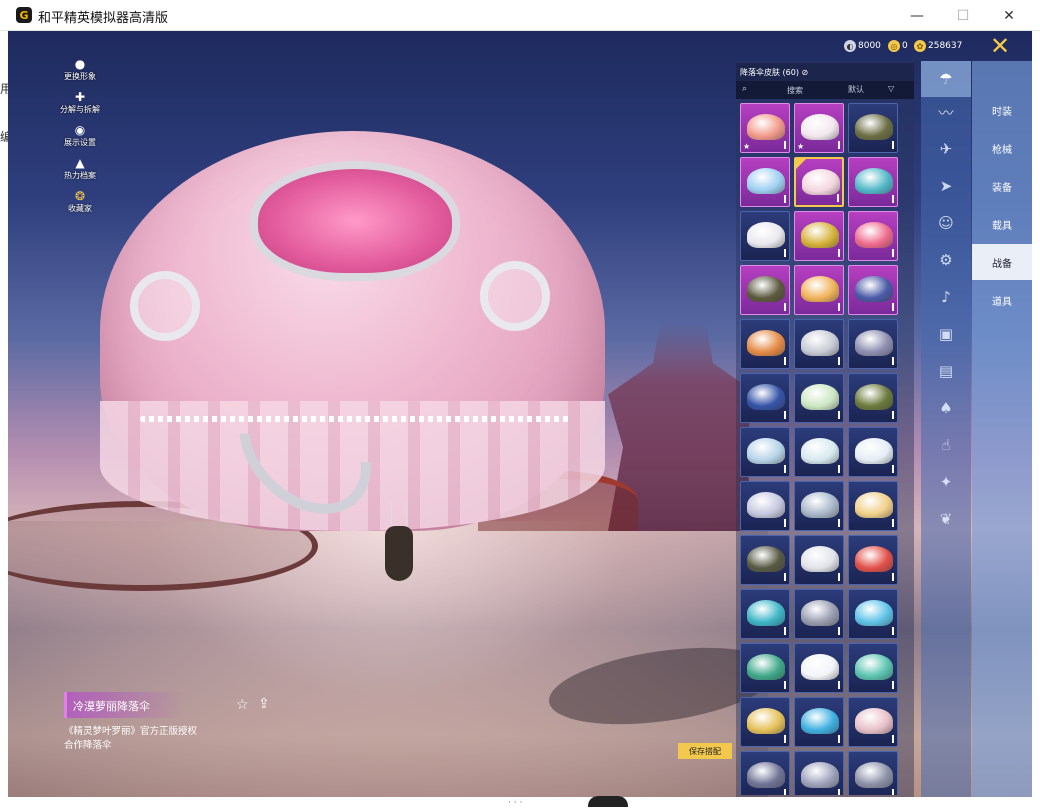 Image resolution: width=1040 pixels, height=808 pixels. I want to click on eye-icon: ◉, so click(80, 130).